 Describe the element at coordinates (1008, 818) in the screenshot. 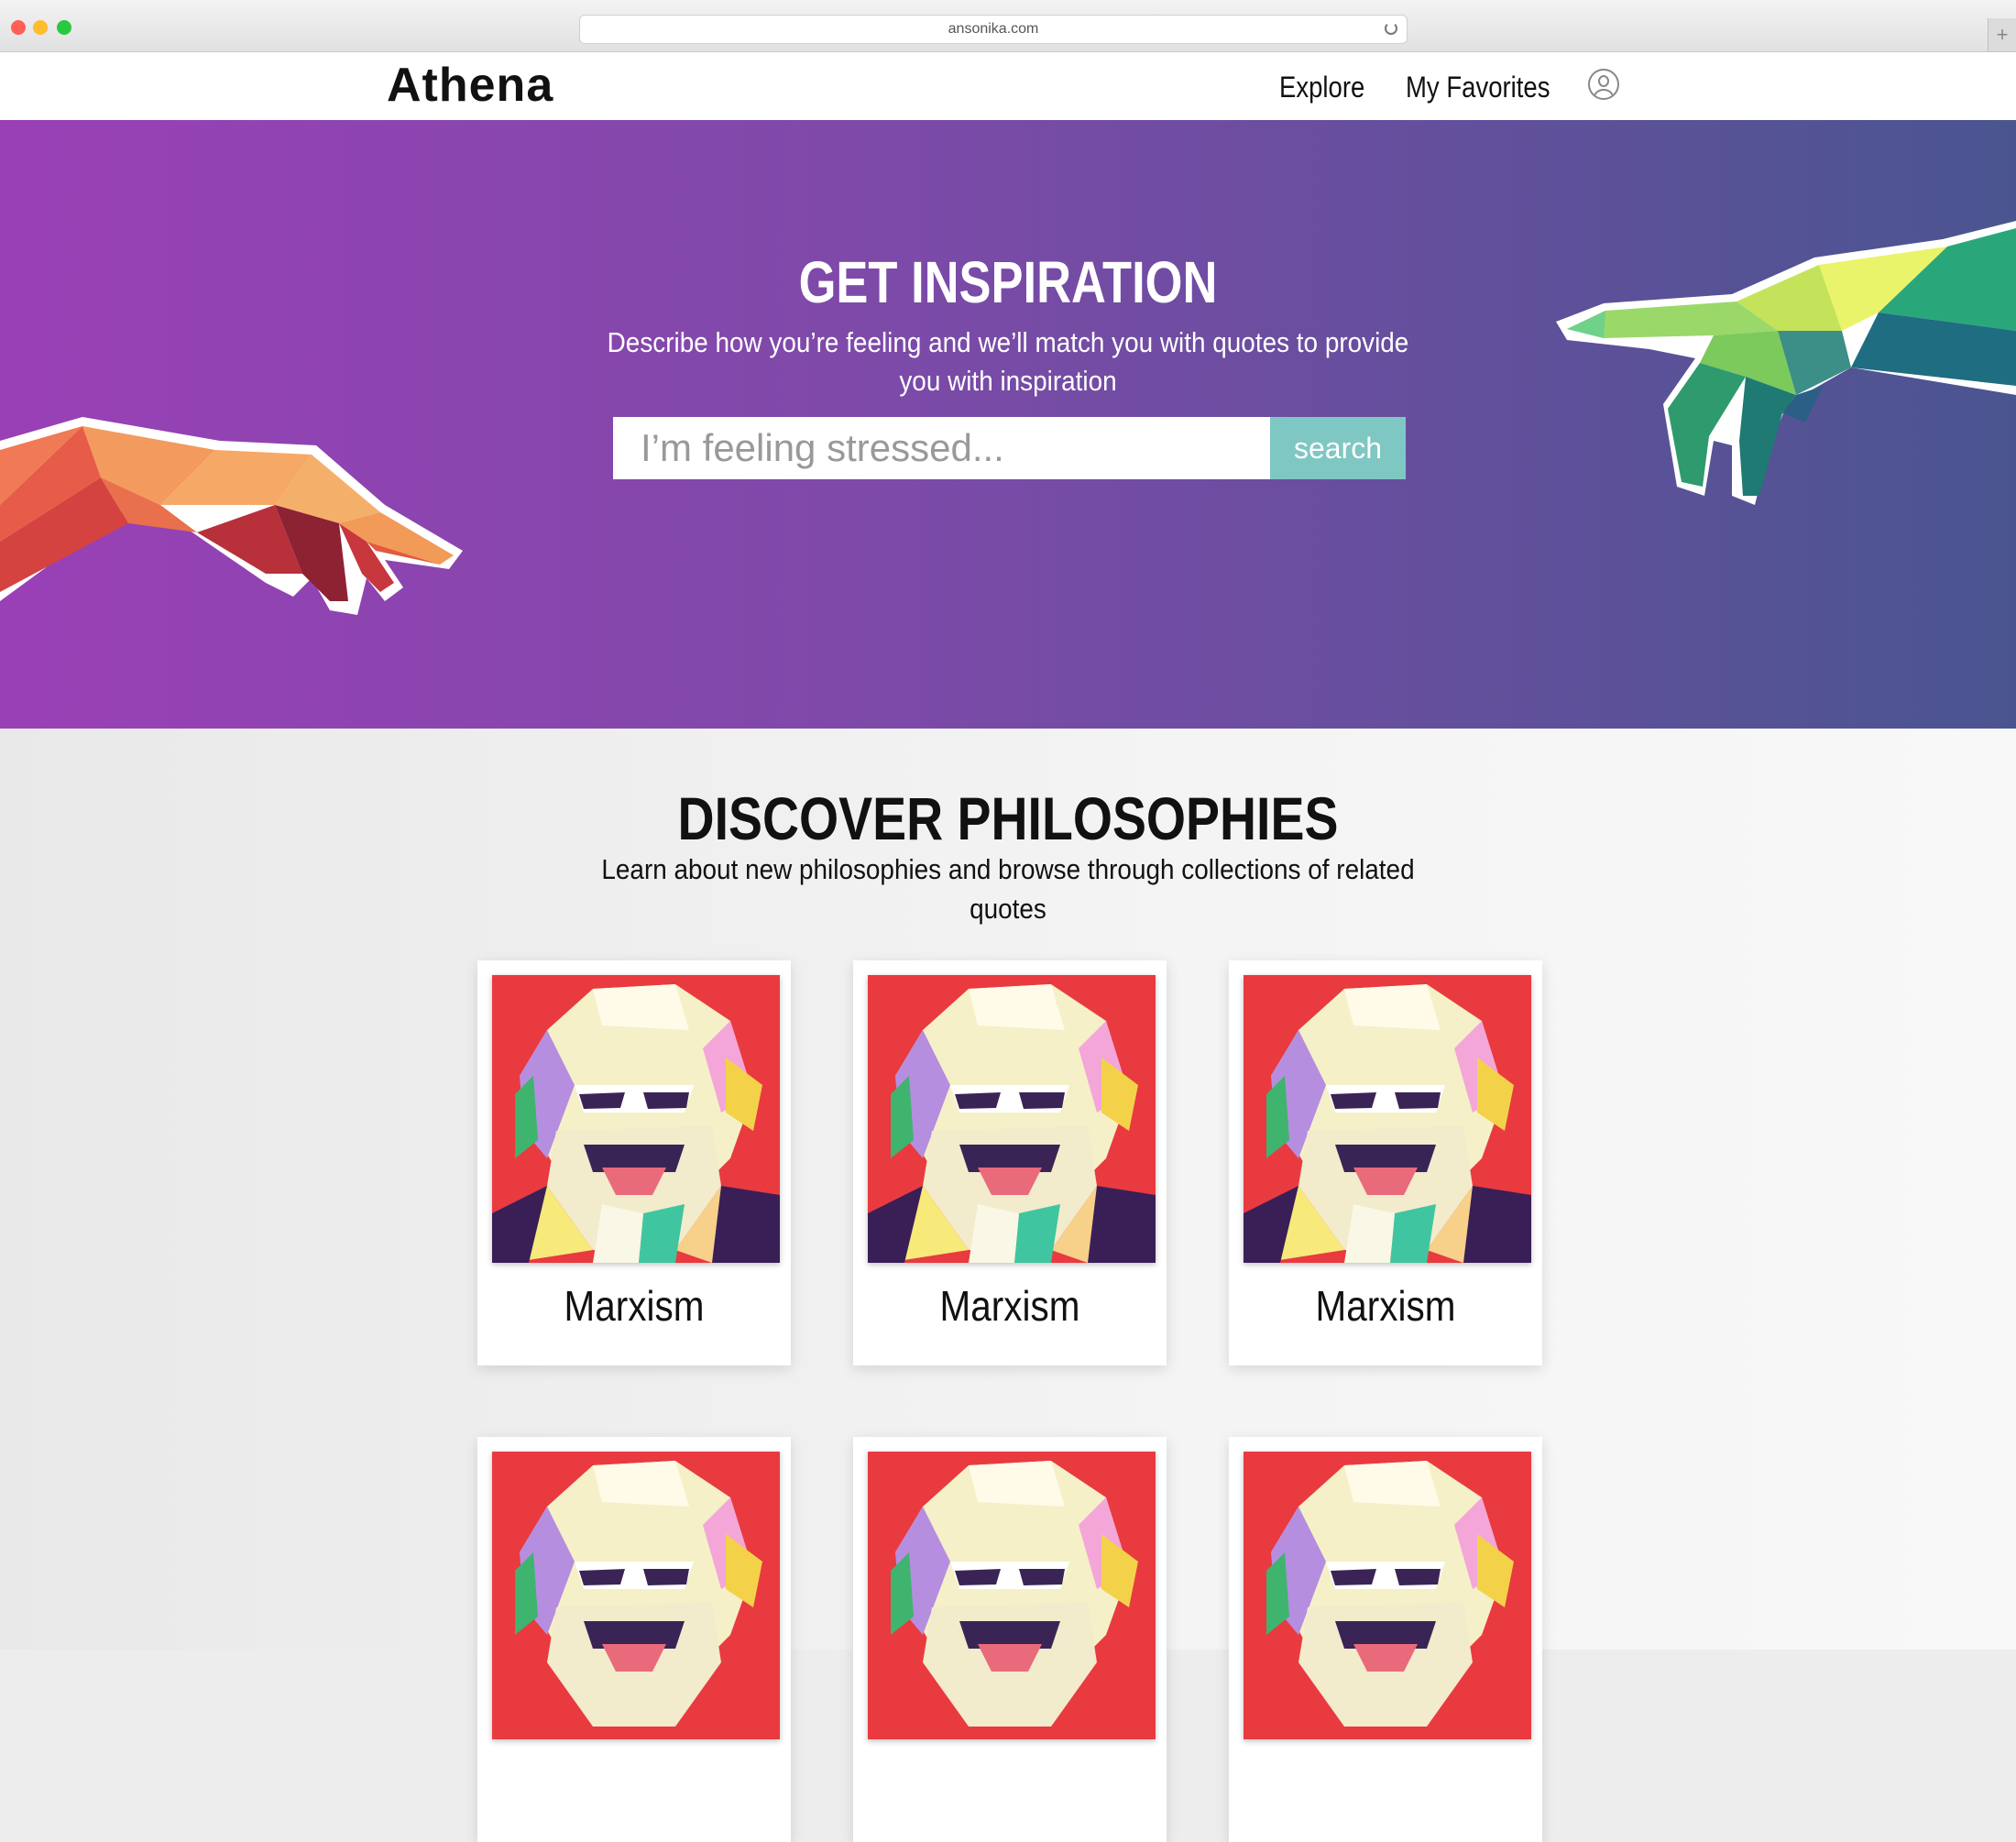

I see `discover-title: DISCOVER PHILOSOPHIES` at that location.